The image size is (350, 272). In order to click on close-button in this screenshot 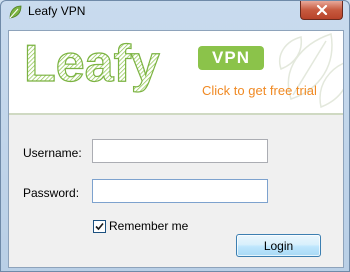, I will do `click(321, 10)`.